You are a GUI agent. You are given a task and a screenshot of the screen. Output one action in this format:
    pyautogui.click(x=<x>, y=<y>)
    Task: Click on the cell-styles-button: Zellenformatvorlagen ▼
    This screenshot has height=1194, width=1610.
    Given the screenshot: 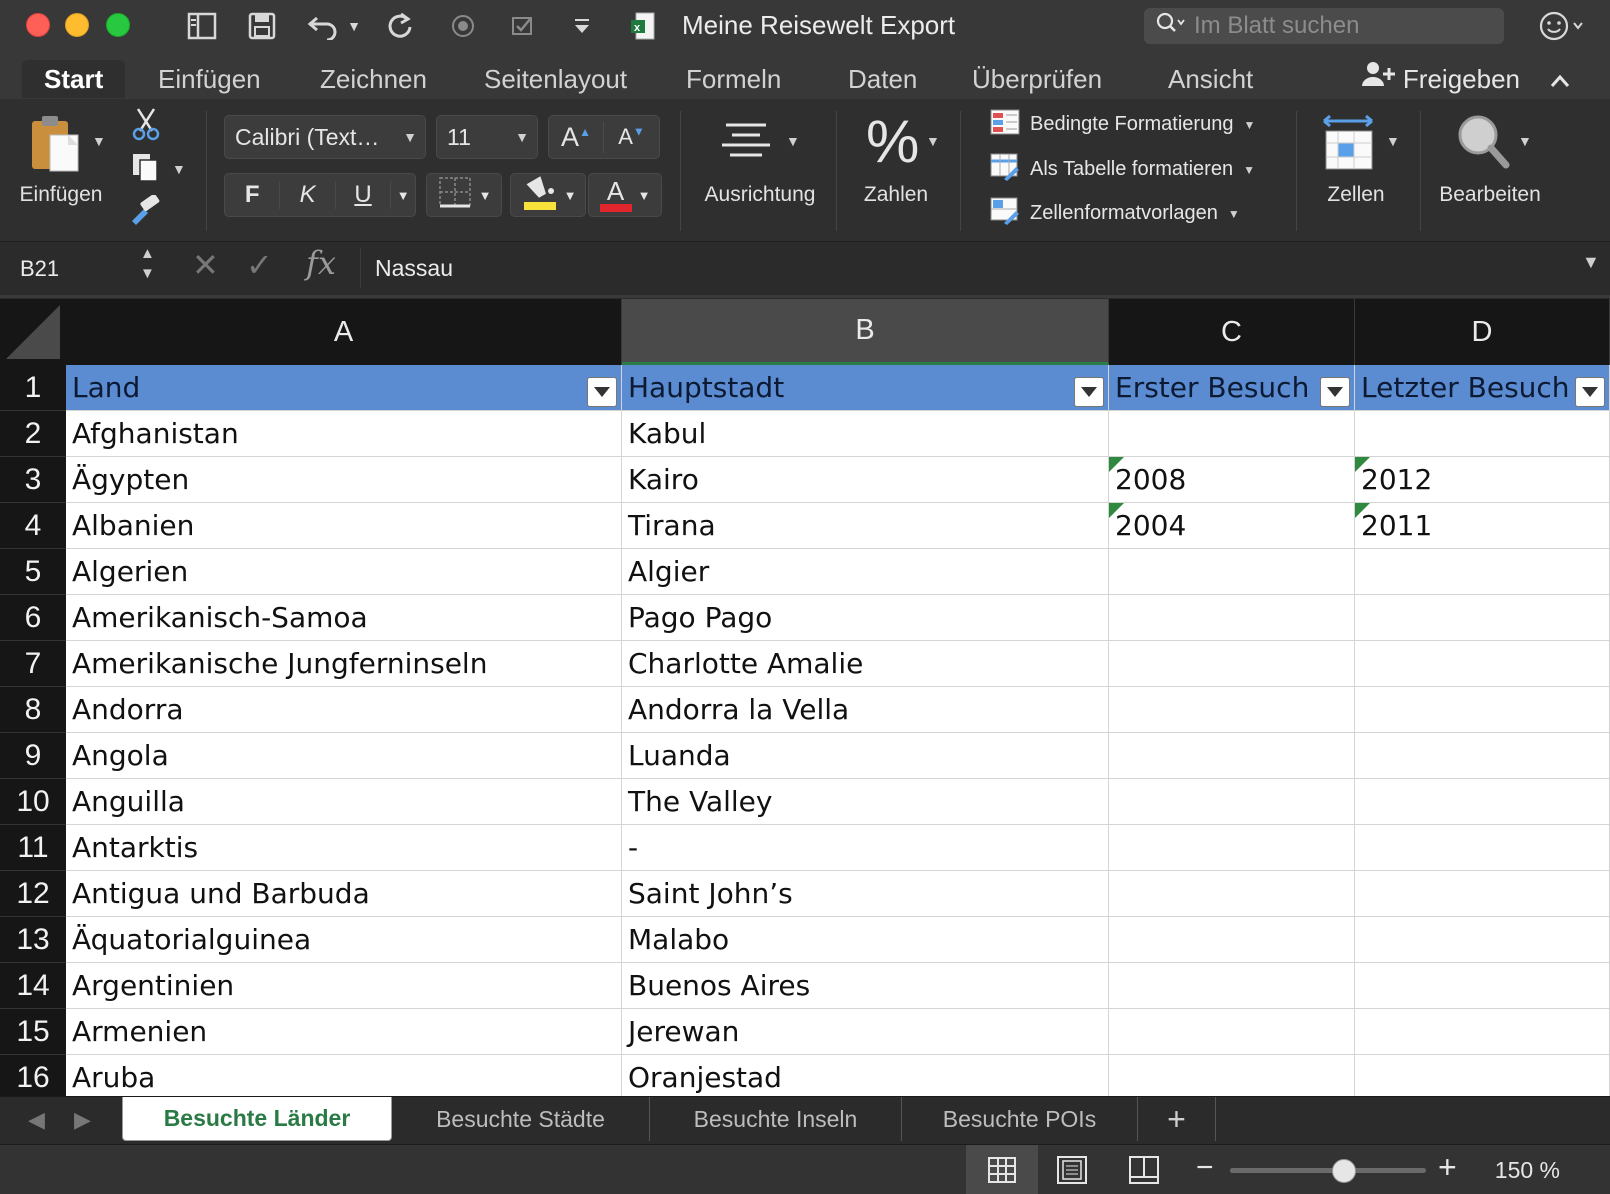 What is the action you would take?
    pyautogui.click(x=1115, y=213)
    